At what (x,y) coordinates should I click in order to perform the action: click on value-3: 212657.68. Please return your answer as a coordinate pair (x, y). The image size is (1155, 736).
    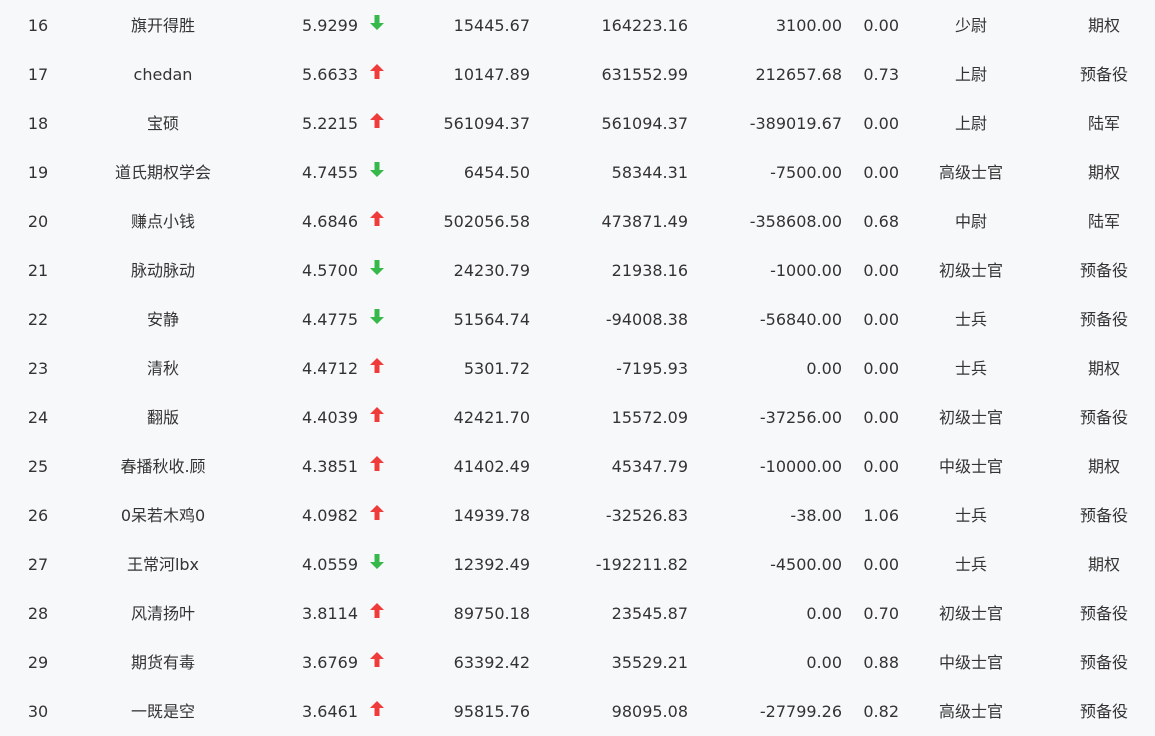
    Looking at the image, I should click on (798, 74).